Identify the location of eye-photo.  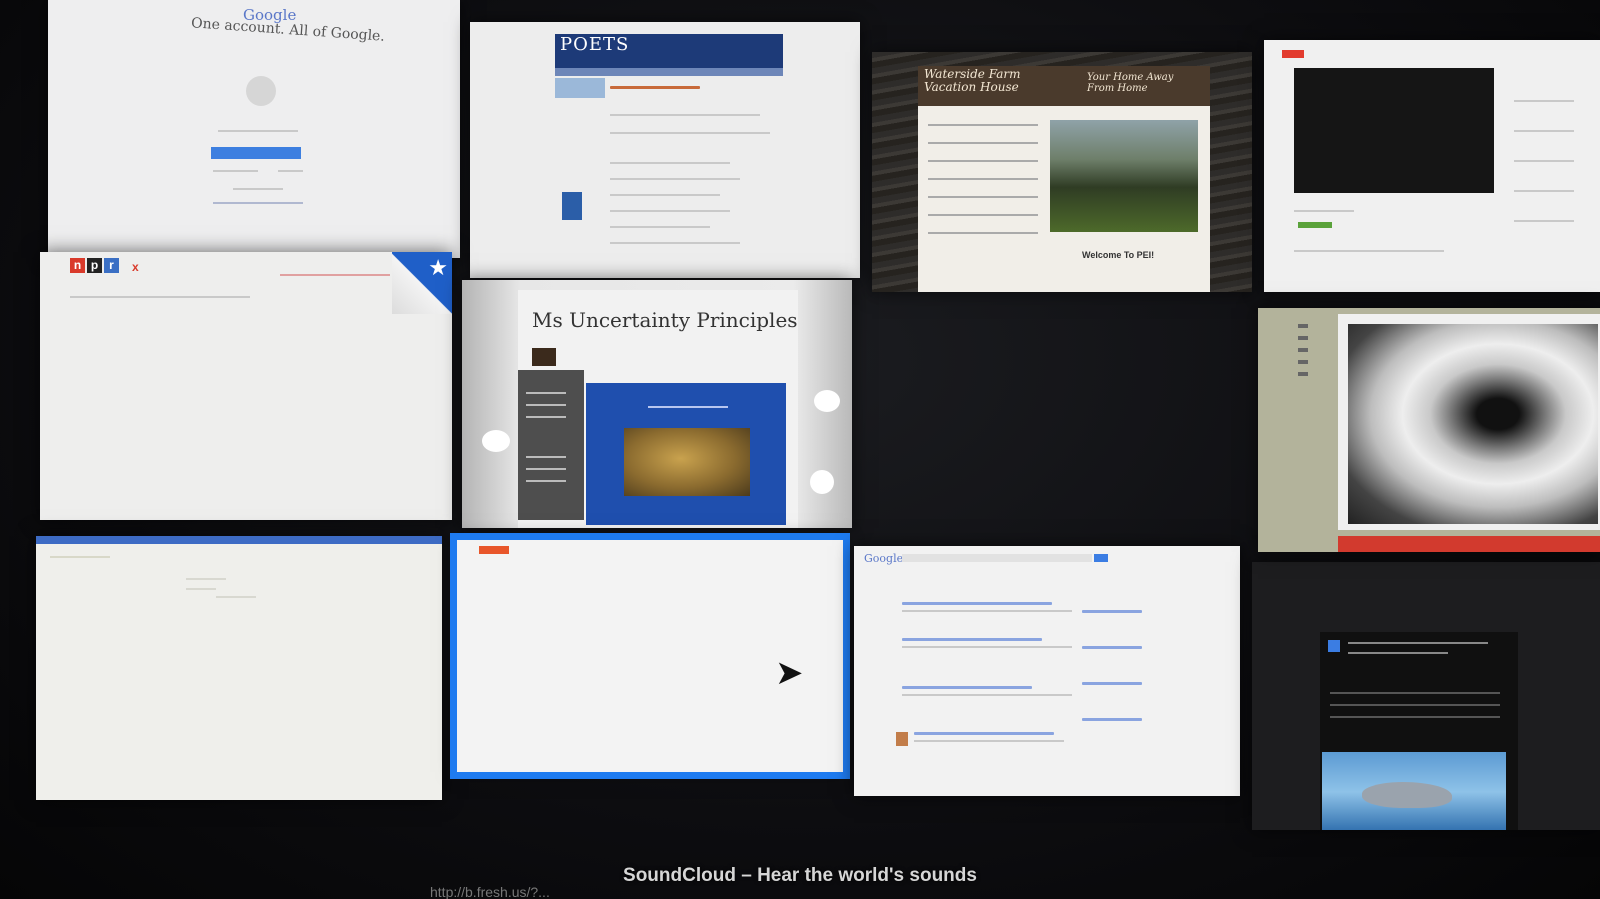
(1469, 422).